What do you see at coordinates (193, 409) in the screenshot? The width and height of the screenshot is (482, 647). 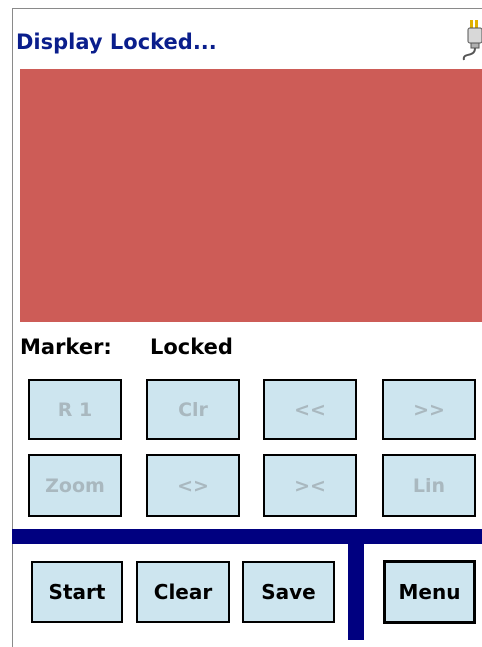 I see `clear-marker-button: Clr` at bounding box center [193, 409].